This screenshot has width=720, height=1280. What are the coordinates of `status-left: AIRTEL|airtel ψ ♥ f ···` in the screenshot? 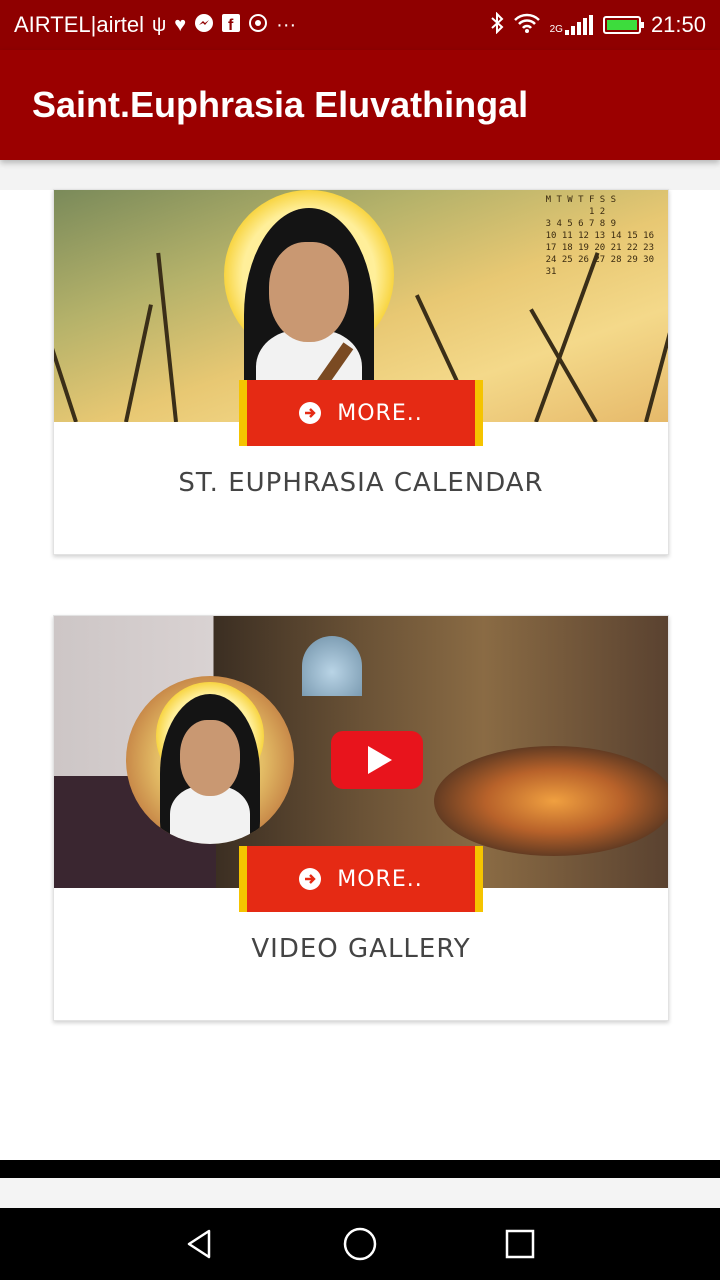 It's located at (252, 25).